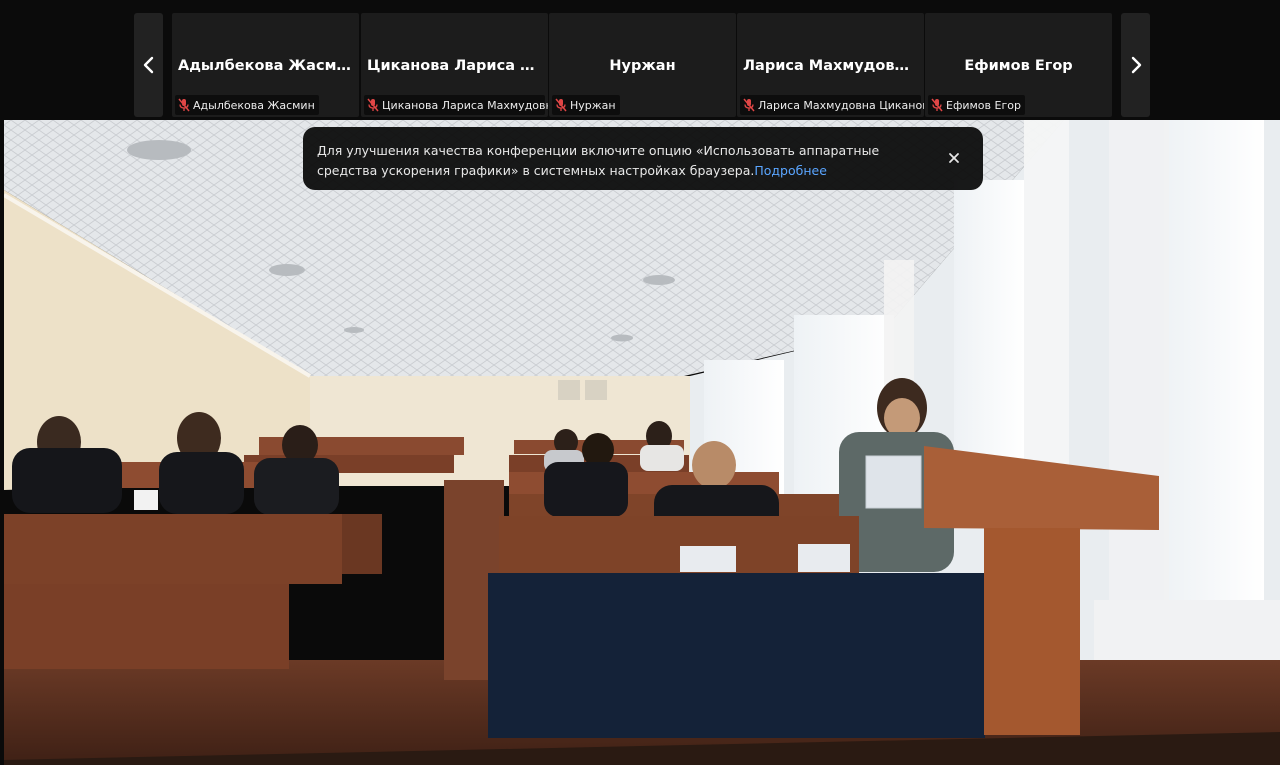  I want to click on participant-name: Адылбекова Жасмин, so click(265, 66).